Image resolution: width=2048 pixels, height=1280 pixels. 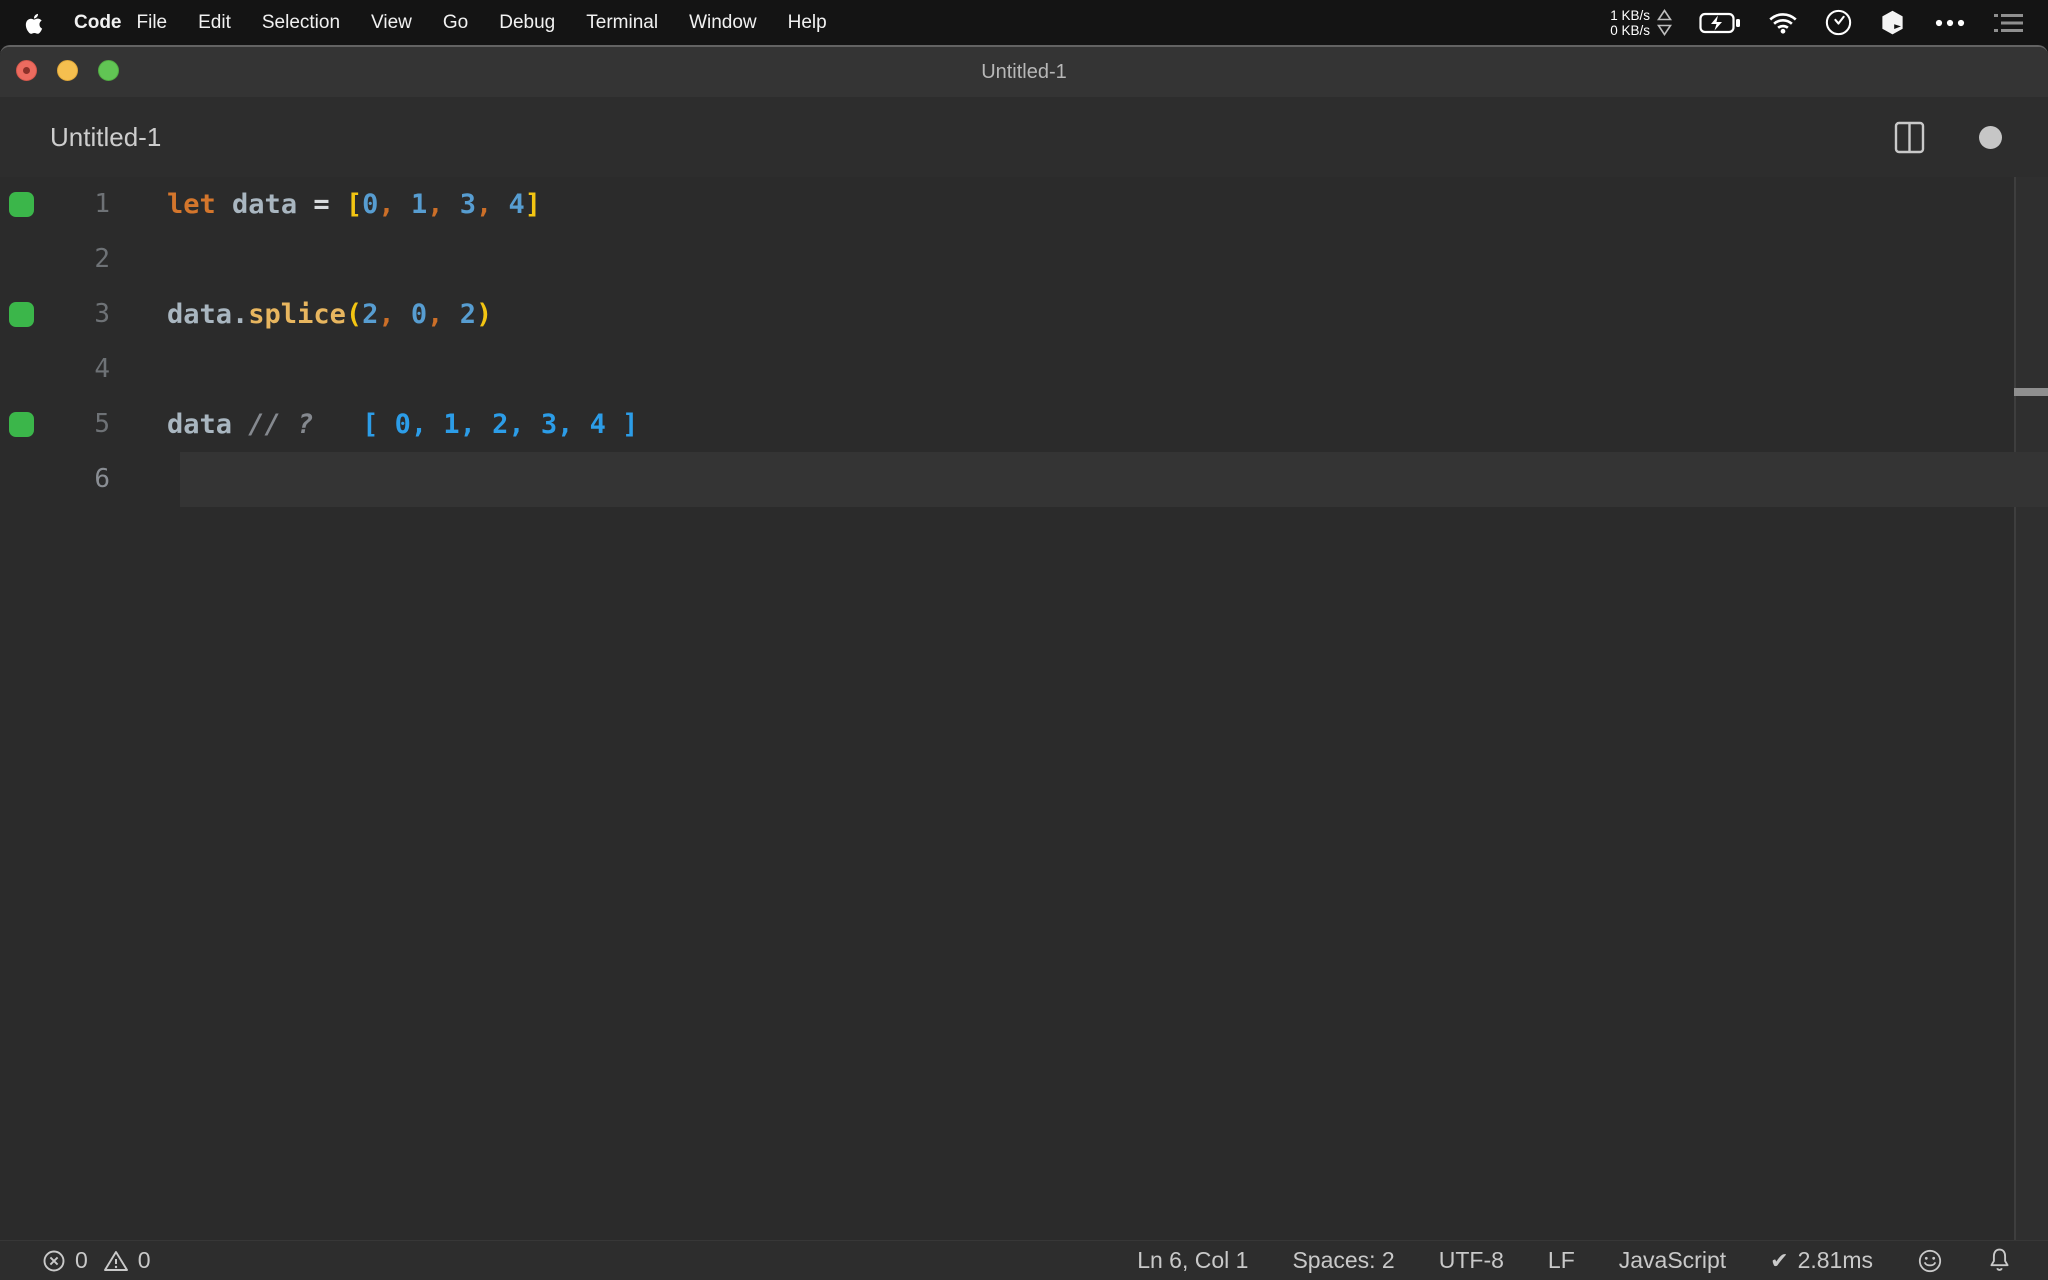 What do you see at coordinates (622, 23) in the screenshot?
I see `menu-item-terminal: Terminal` at bounding box center [622, 23].